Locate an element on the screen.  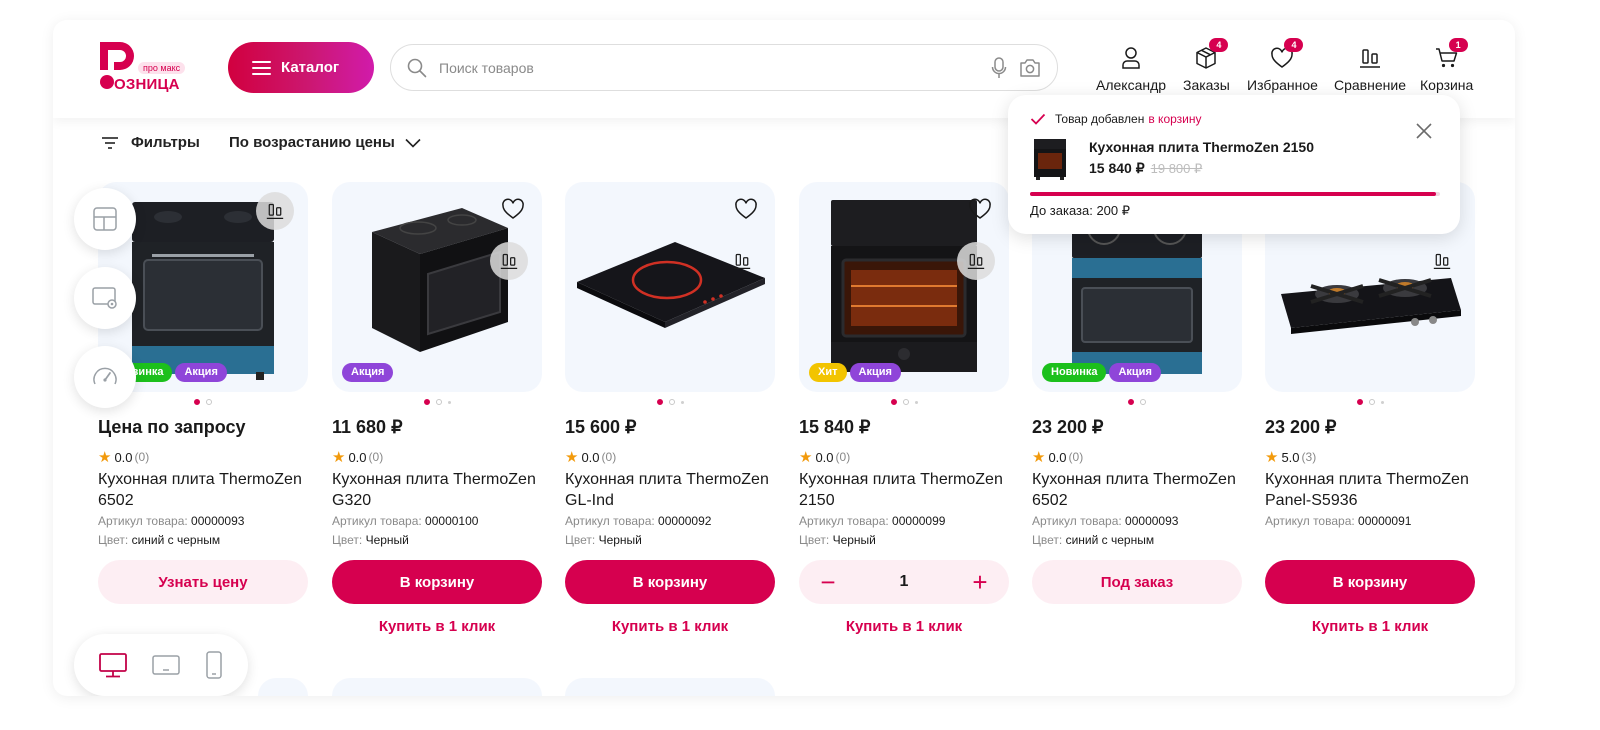
cart-badge: 1 is located at coordinates (1458, 45).